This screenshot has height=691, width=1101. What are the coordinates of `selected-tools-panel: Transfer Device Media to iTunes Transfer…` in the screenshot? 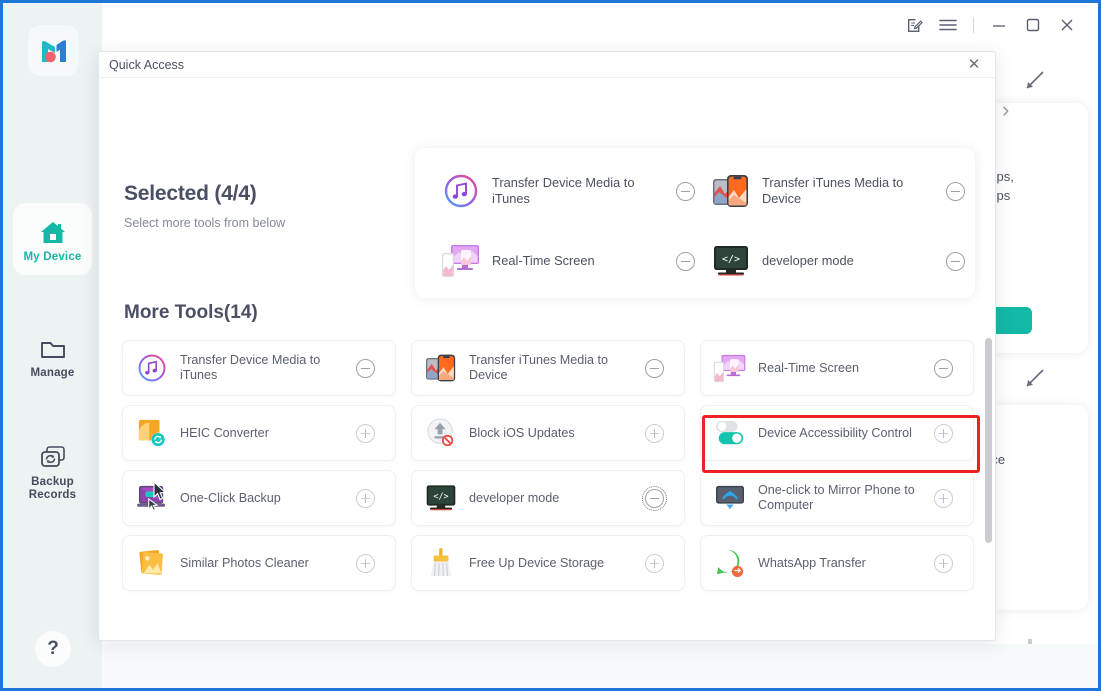 It's located at (695, 223).